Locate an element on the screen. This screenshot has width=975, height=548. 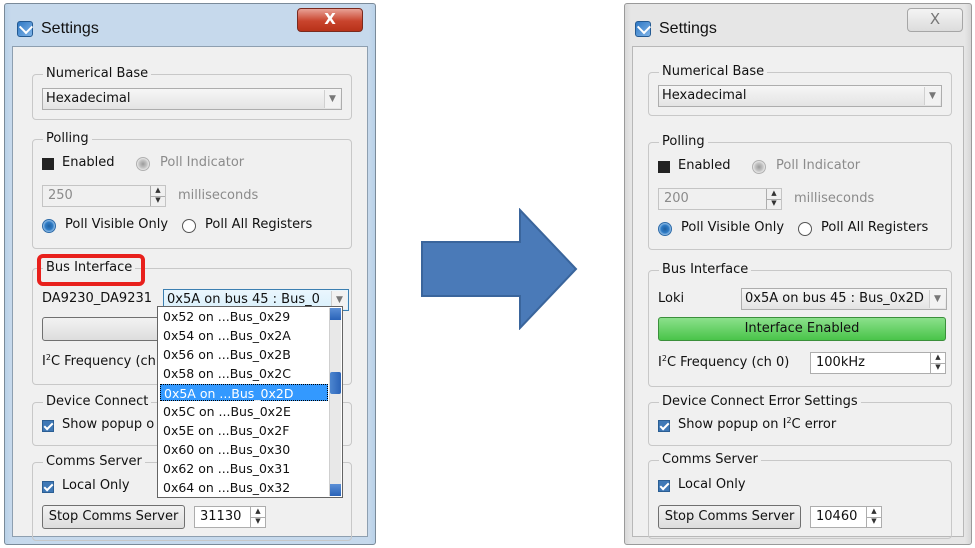
dropdown-option: 0x52 on ...Bus_0x29 is located at coordinates (244, 316).